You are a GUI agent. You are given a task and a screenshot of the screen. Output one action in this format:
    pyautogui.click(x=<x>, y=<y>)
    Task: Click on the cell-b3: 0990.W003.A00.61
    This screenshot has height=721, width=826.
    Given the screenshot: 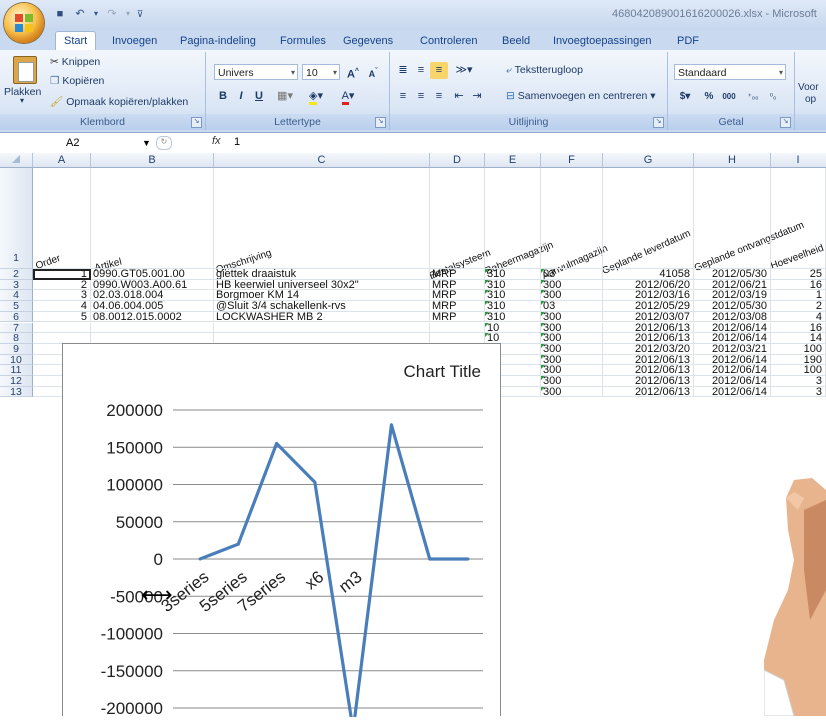 What is the action you would take?
    pyautogui.click(x=152, y=285)
    